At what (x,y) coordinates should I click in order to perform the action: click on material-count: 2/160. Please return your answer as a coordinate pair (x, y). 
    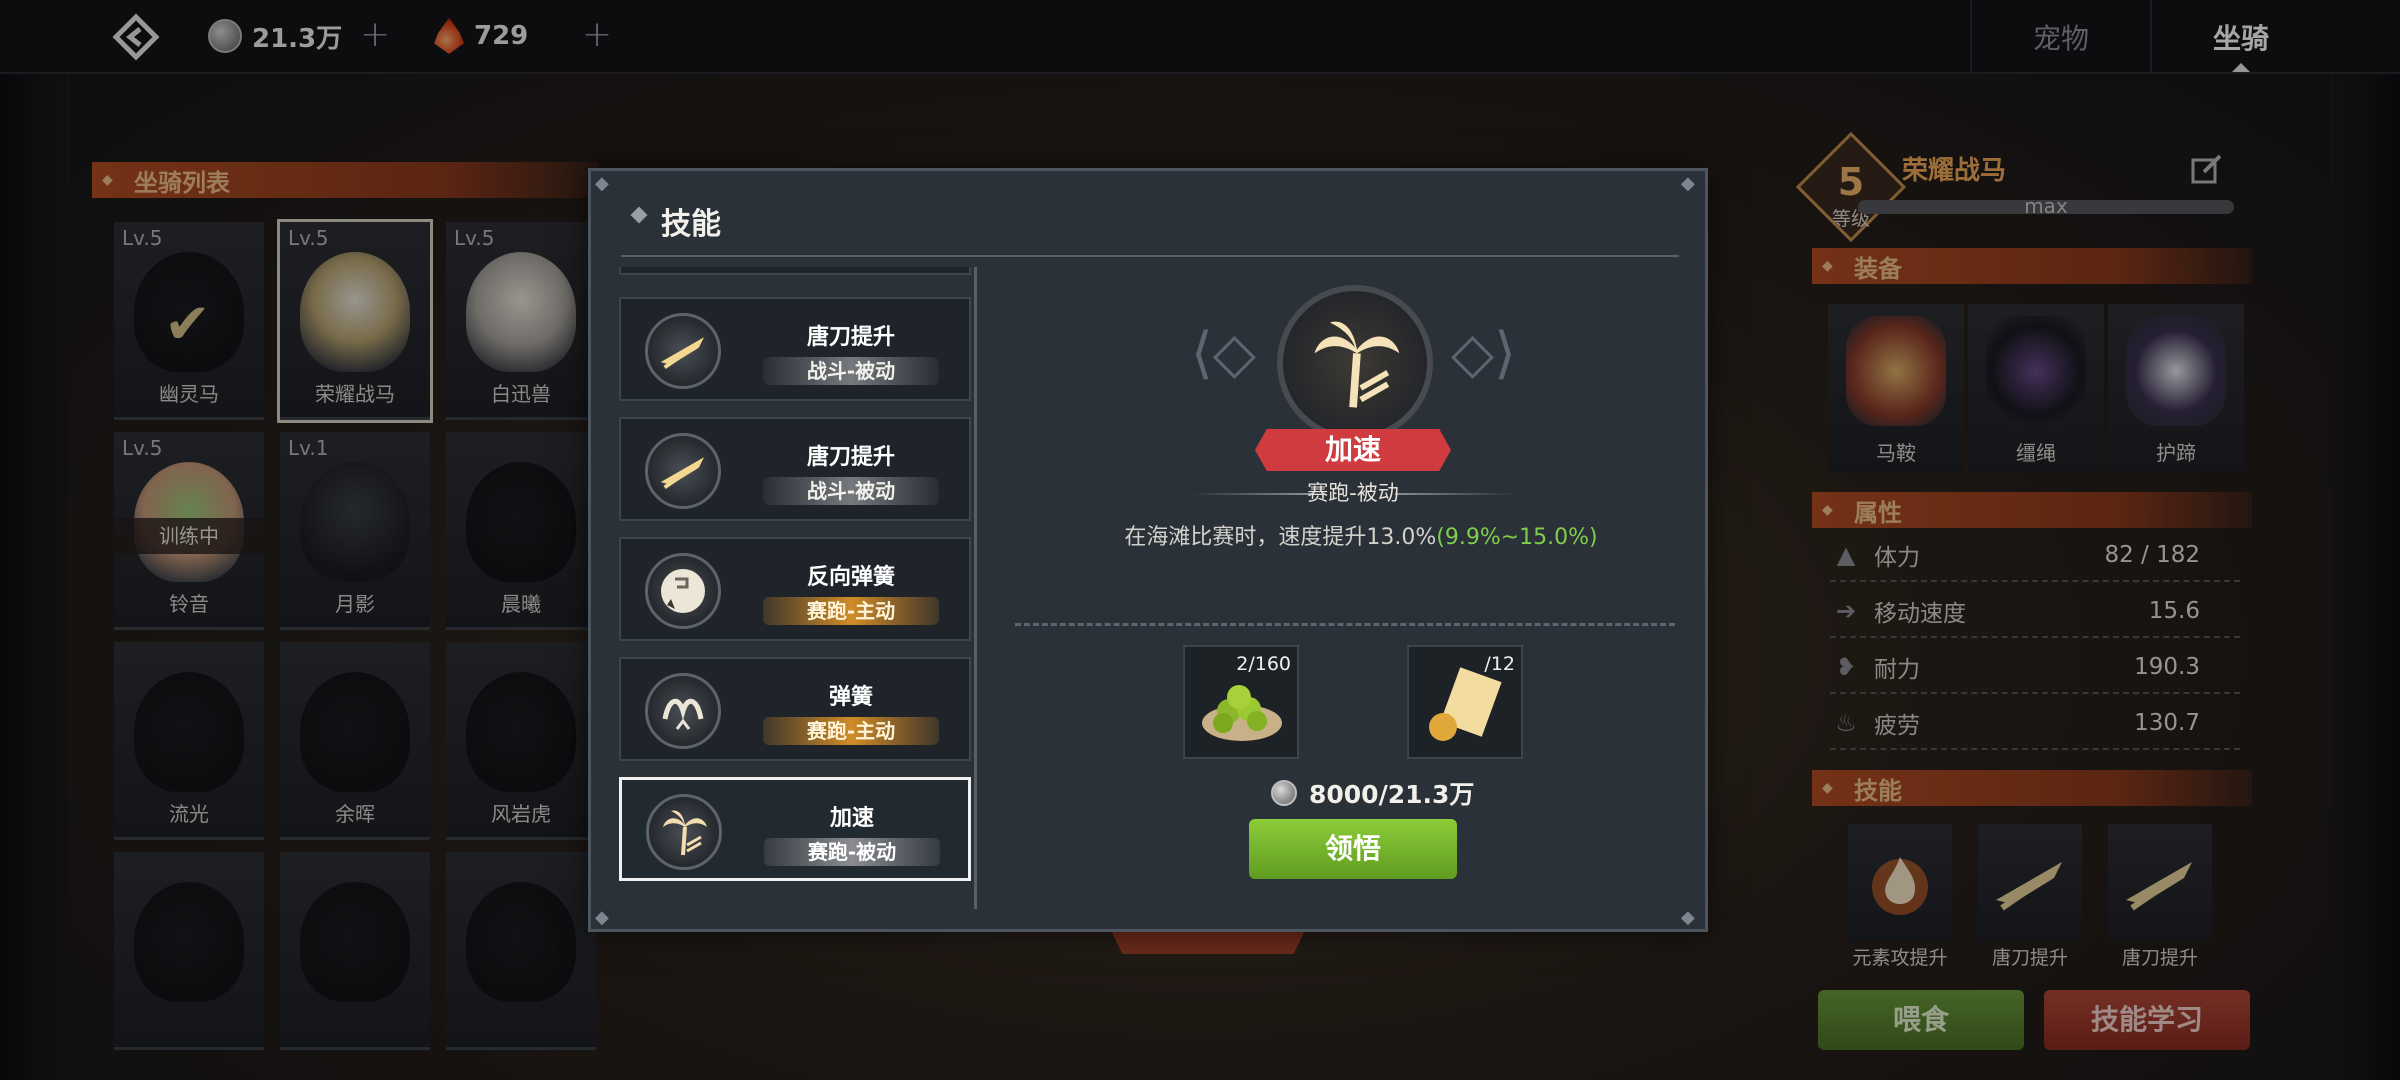
    Looking at the image, I should click on (1263, 664).